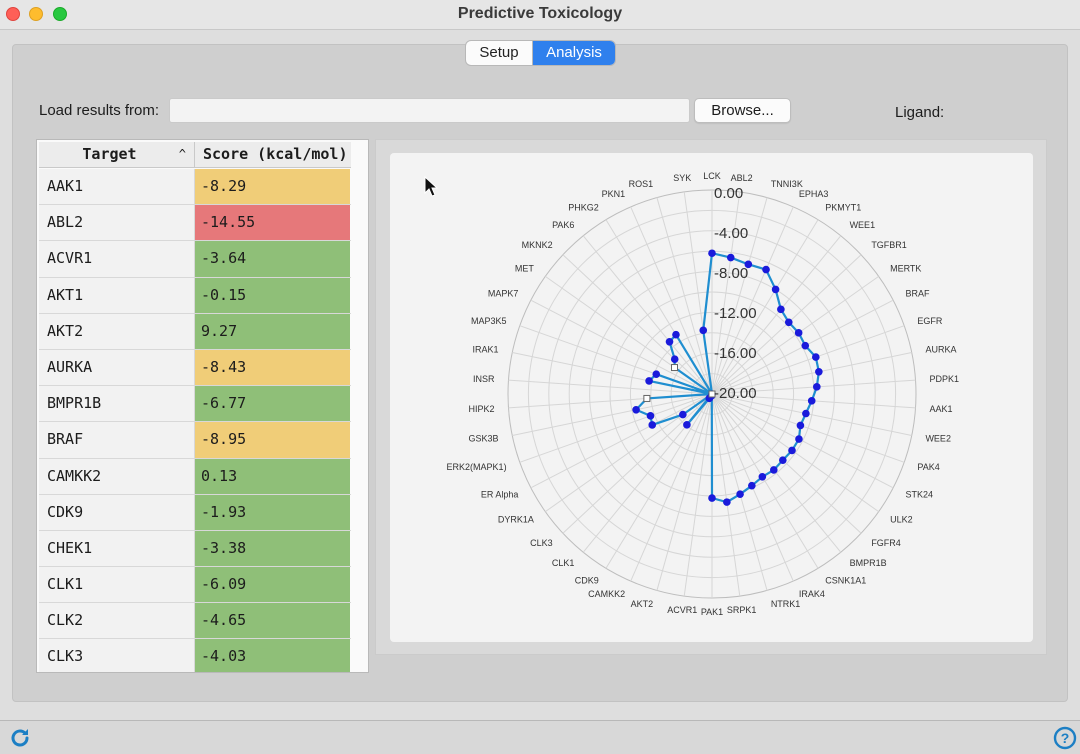 The image size is (1080, 754). I want to click on radar-category-label: IRAK1, so click(486, 350).